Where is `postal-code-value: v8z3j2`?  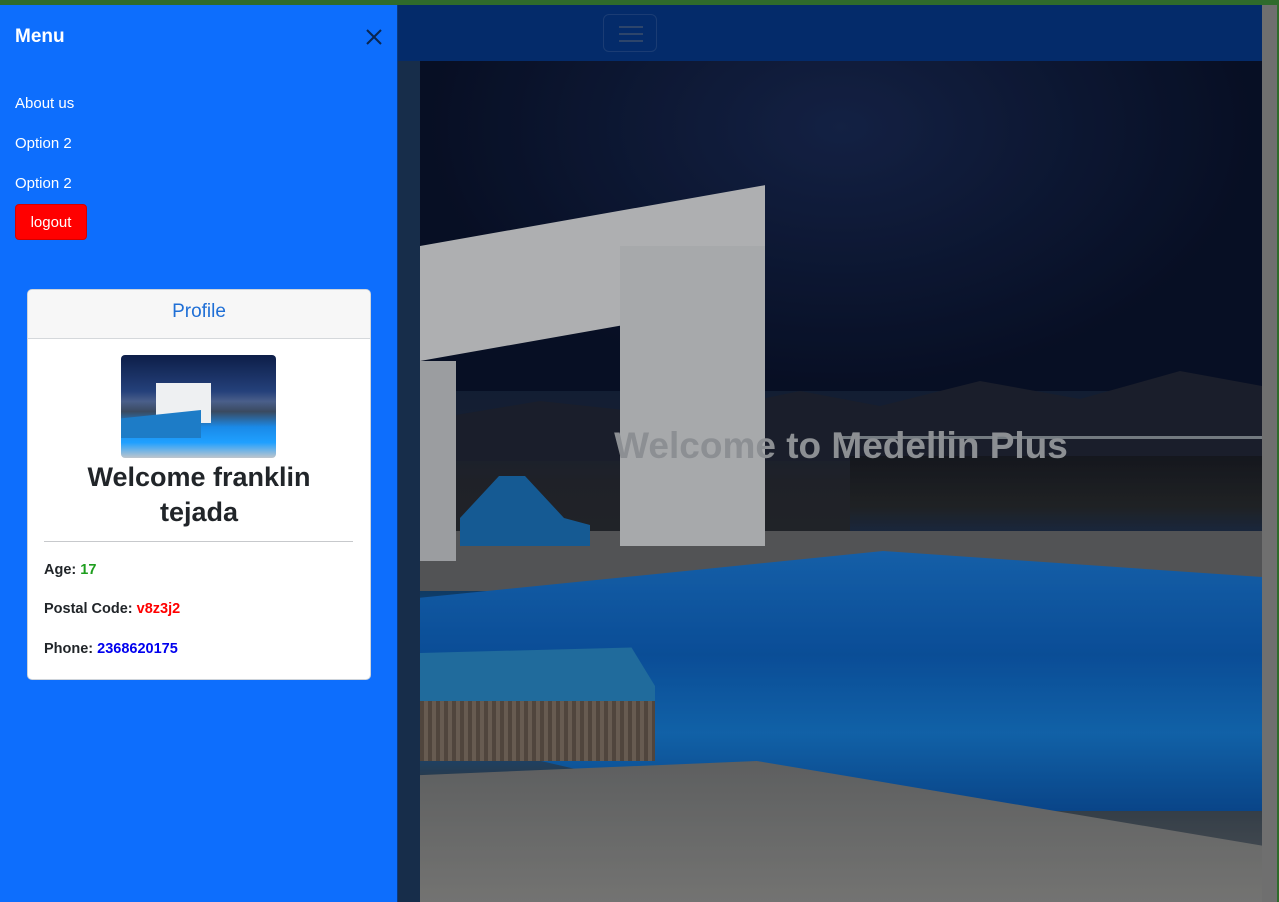 postal-code-value: v8z3j2 is located at coordinates (158, 609).